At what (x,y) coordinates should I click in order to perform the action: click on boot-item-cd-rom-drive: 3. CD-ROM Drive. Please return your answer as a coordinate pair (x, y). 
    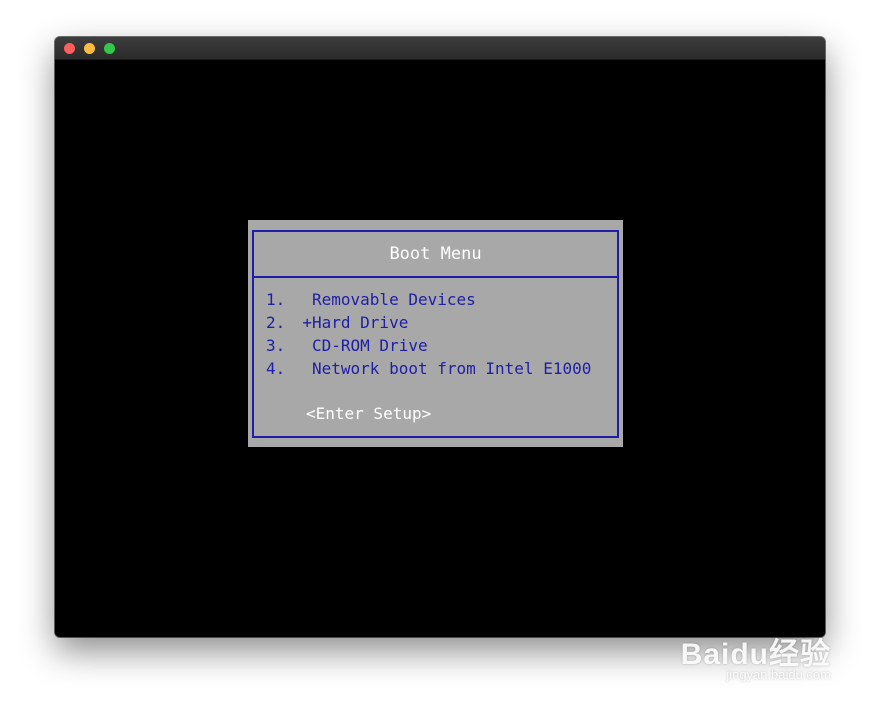
    Looking at the image, I should click on (428, 345).